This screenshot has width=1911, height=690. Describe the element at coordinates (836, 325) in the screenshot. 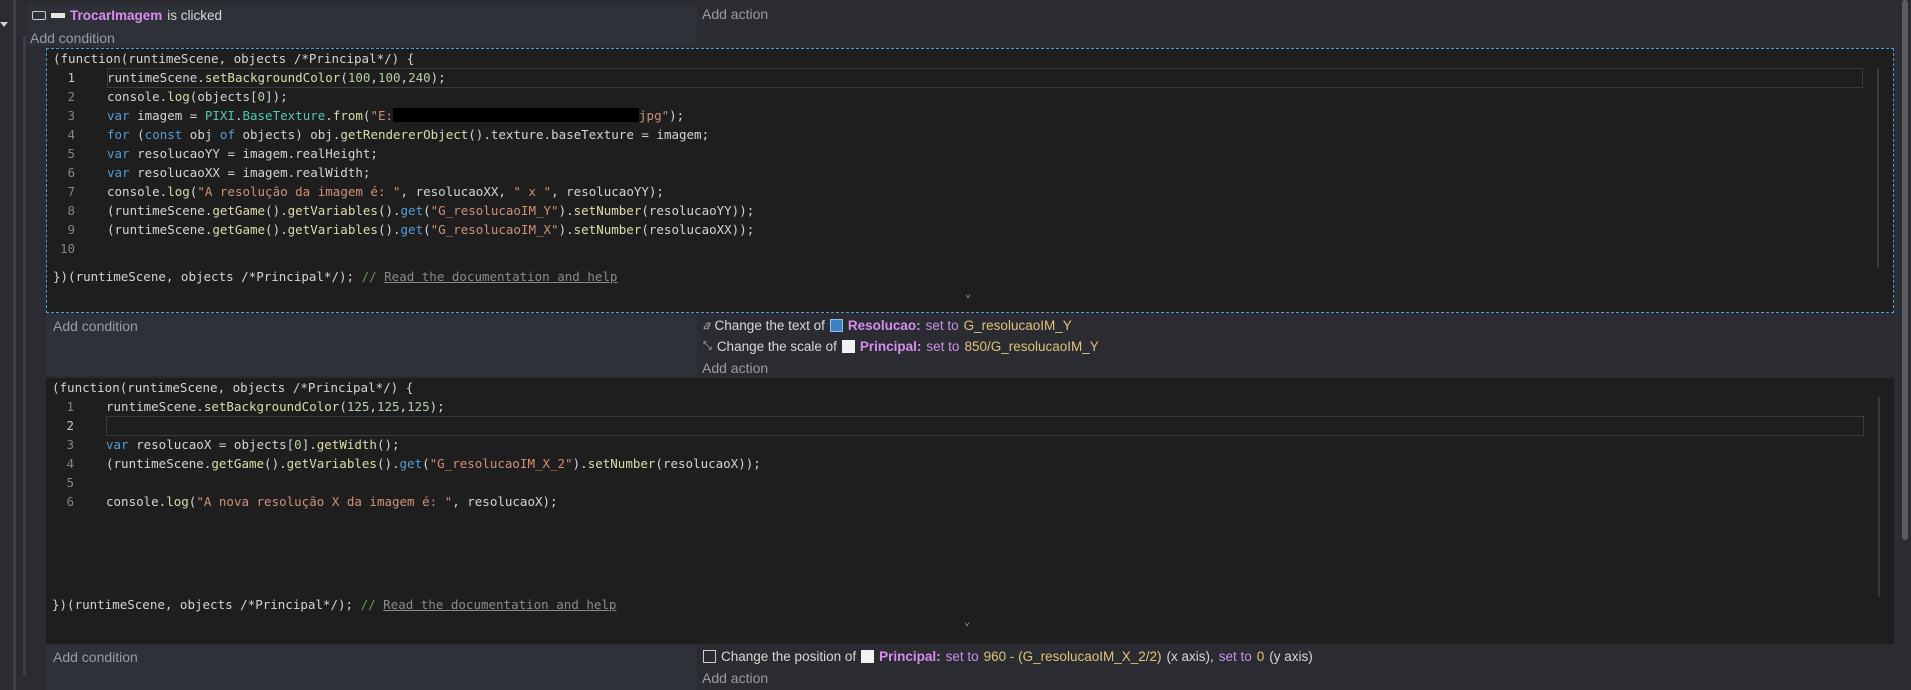

I see `text-object-icon` at that location.